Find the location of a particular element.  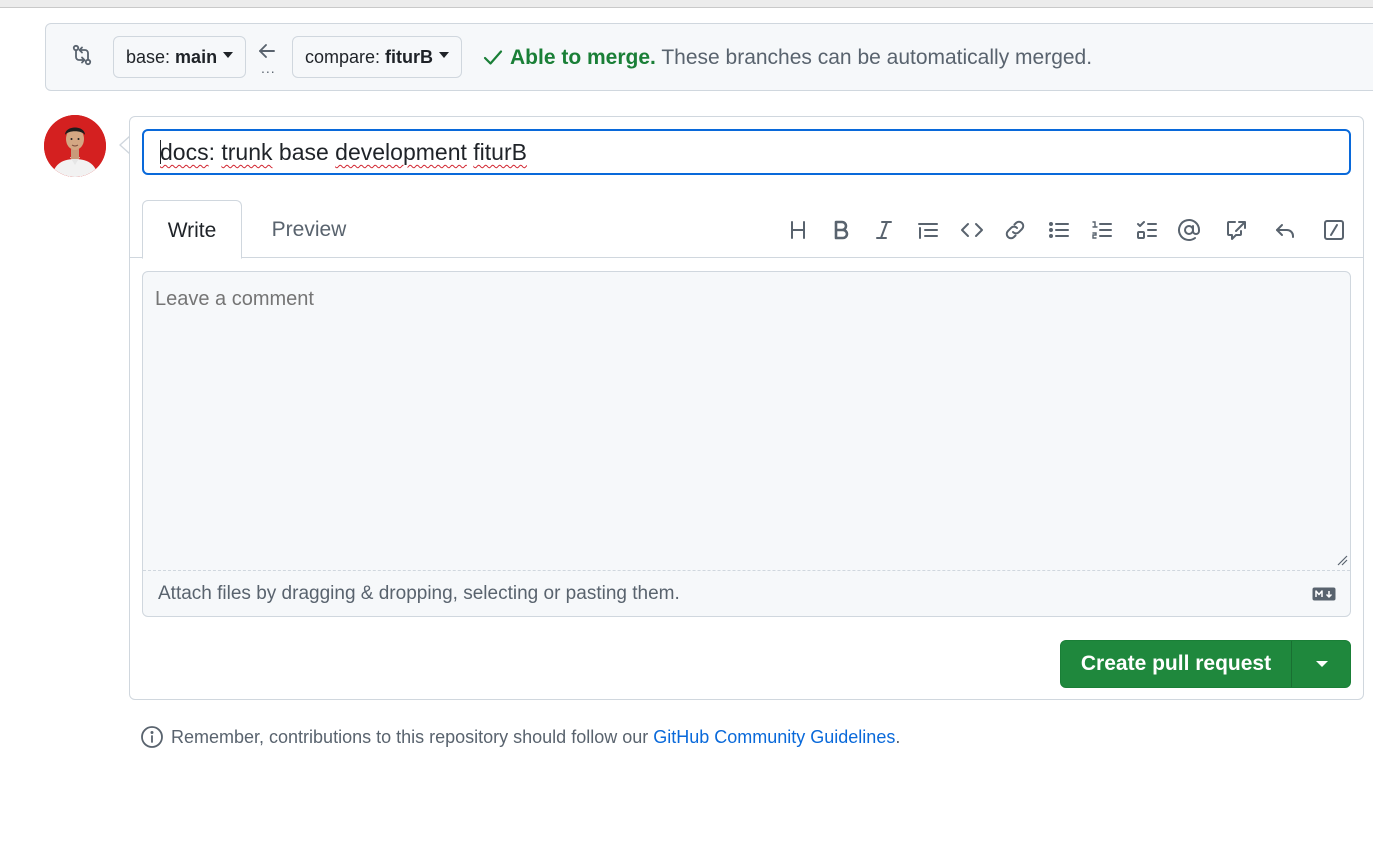

italic-icon is located at coordinates (884, 230).